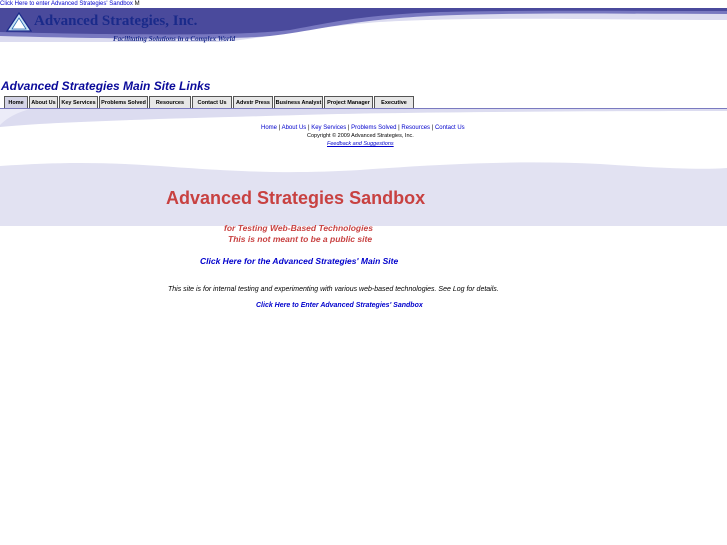  Describe the element at coordinates (19, 22) in the screenshot. I see `logo-triangle-icon` at that location.